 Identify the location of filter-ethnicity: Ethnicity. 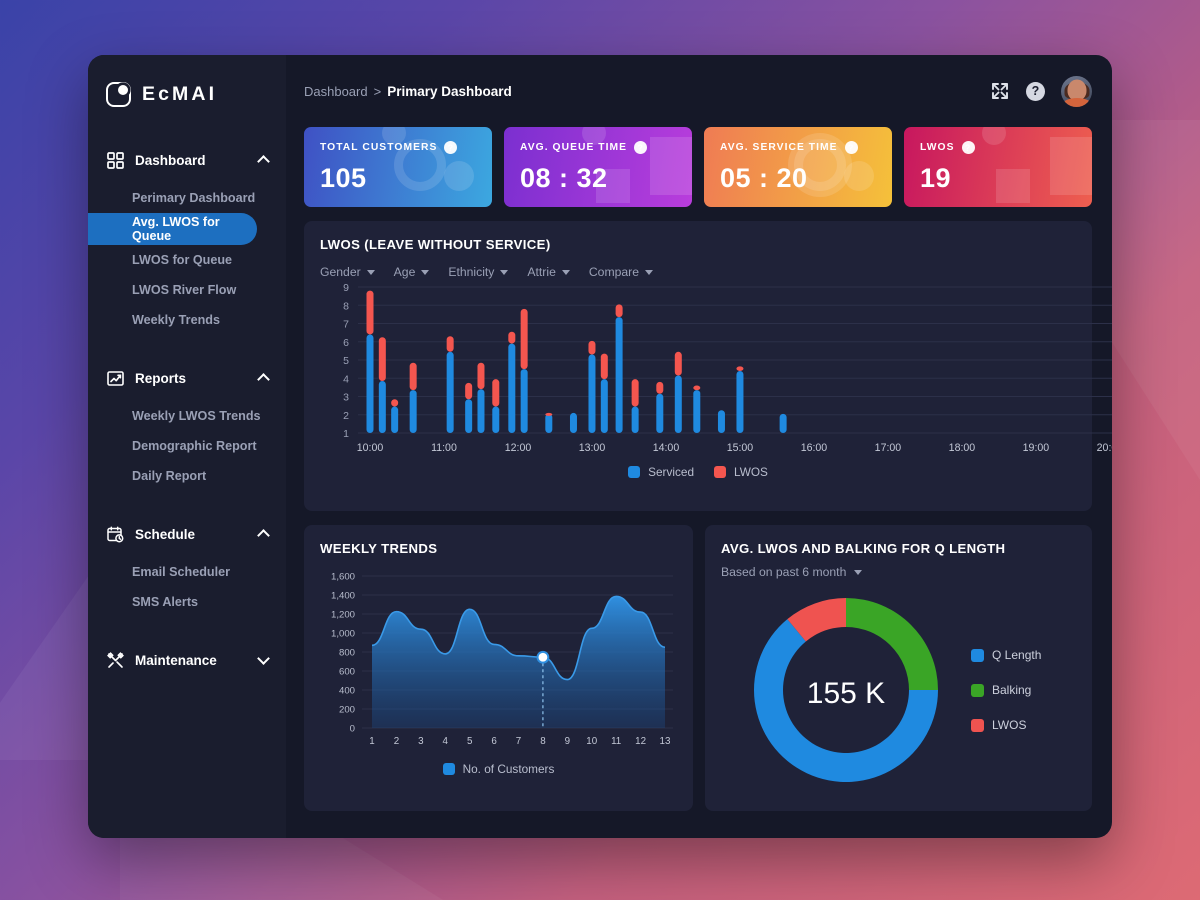
(478, 272).